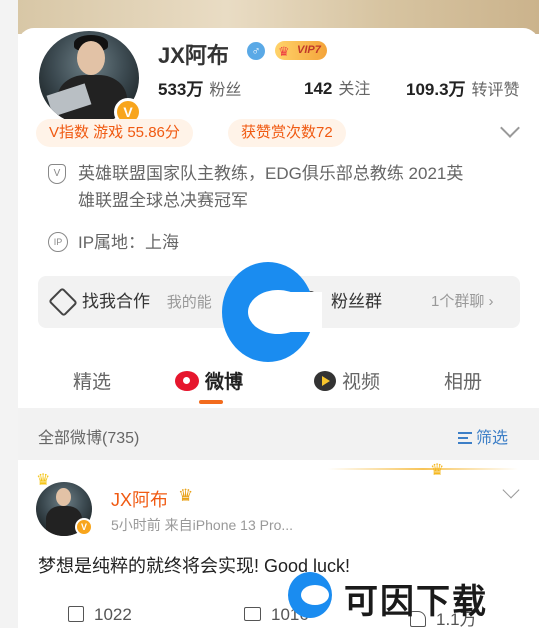 This screenshot has width=539, height=628. What do you see at coordinates (91, 58) in the screenshot?
I see `avatar-face` at bounding box center [91, 58].